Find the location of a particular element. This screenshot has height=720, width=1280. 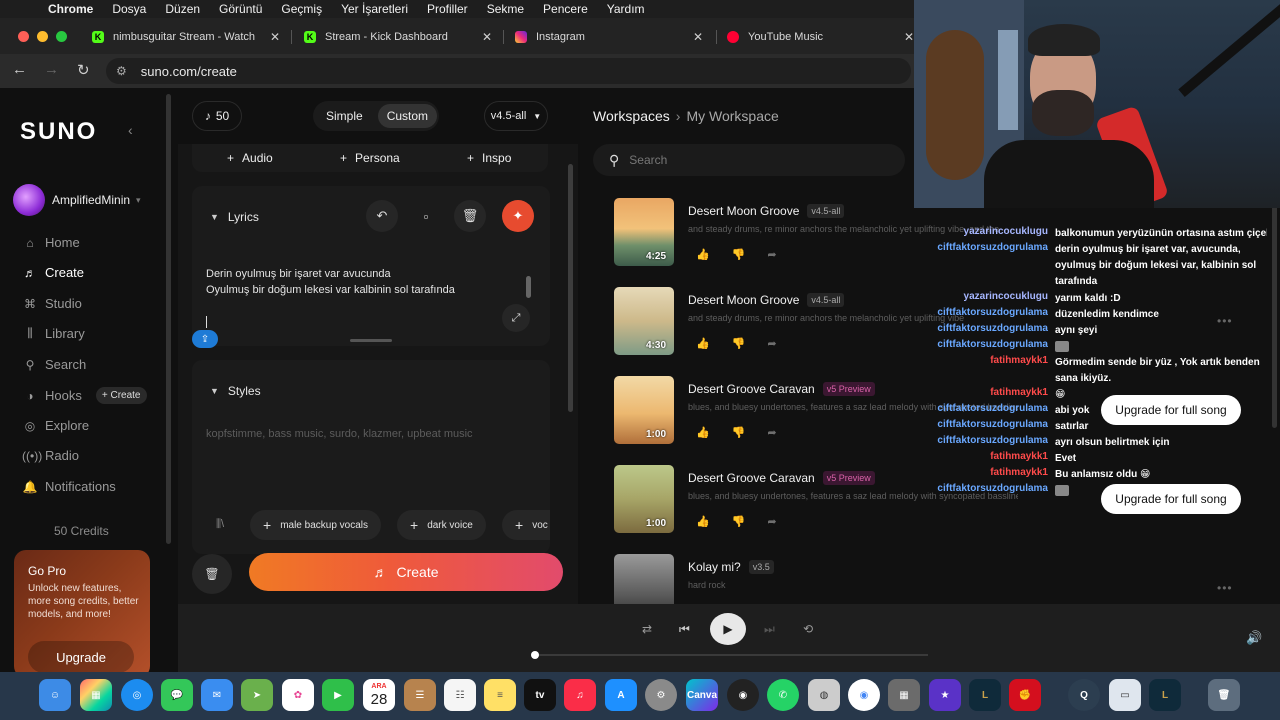

sidebar-item-radio: ((•)) Radio is located at coordinates (50, 455).